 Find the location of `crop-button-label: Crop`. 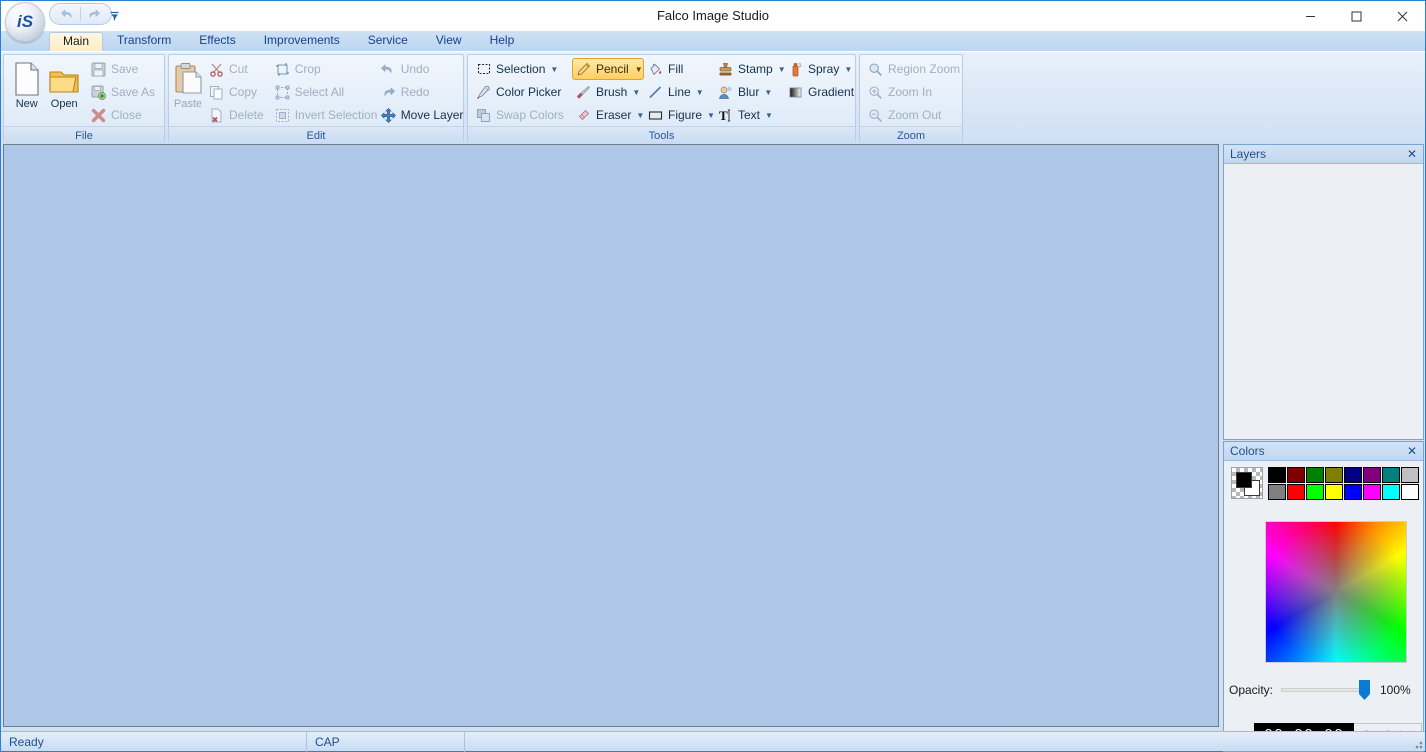

crop-button-label: Crop is located at coordinates (307, 69).